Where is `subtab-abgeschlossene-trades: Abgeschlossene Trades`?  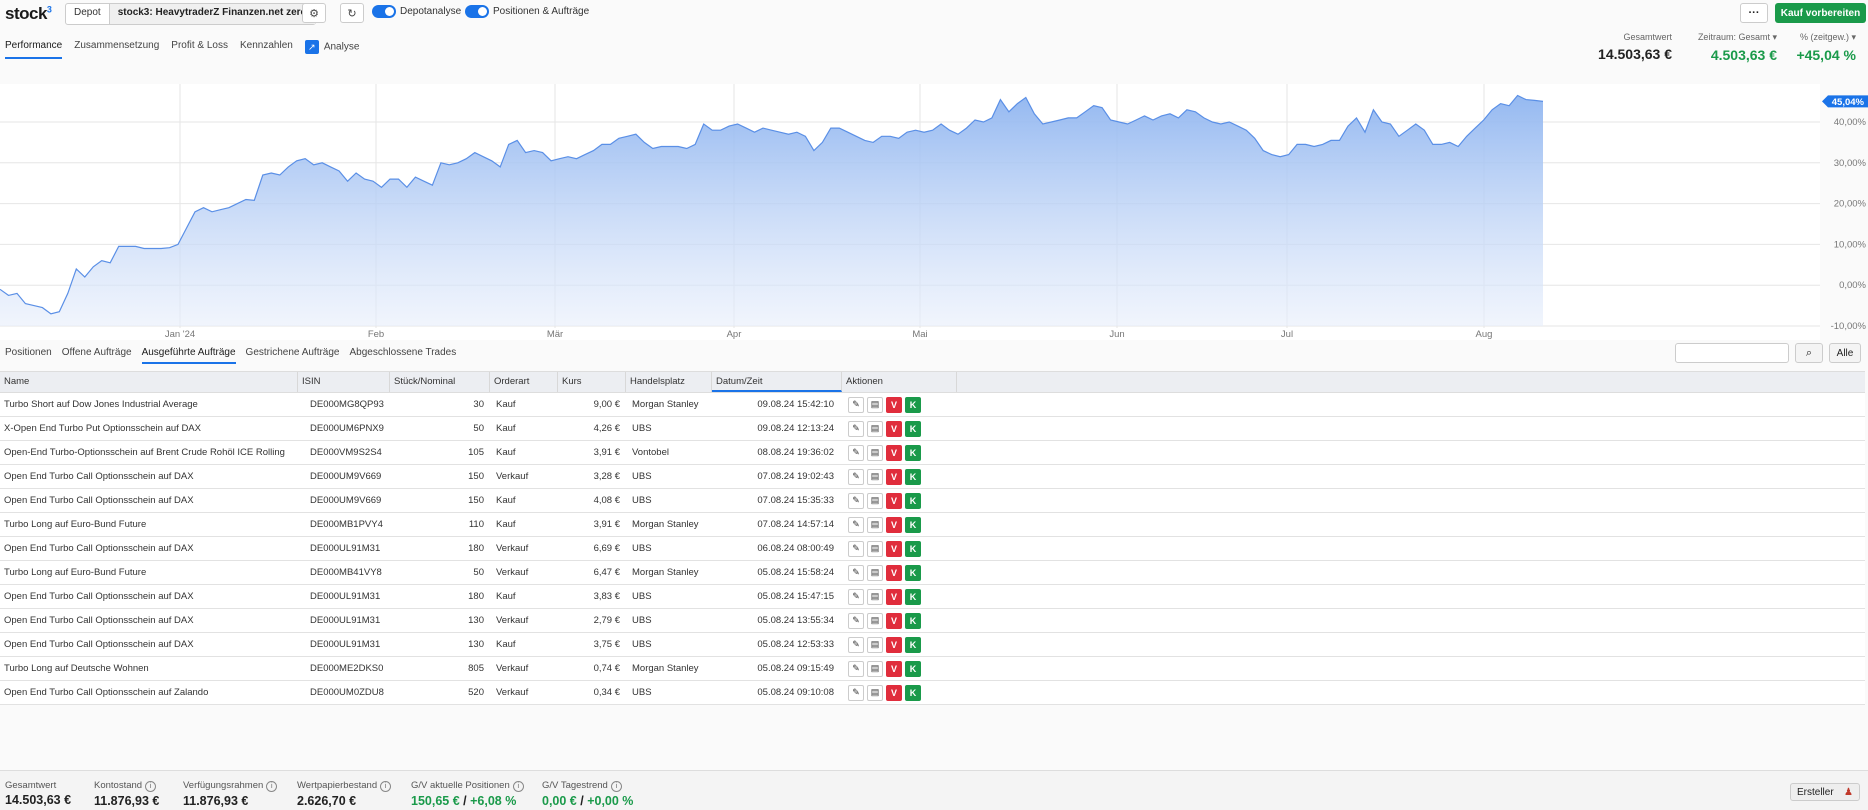 subtab-abgeschlossene-trades: Abgeschlossene Trades is located at coordinates (403, 355).